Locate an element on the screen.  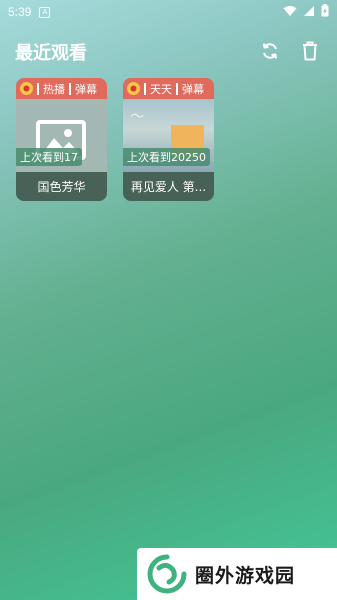
watch-progress: 上次看到17 is located at coordinates (49, 157).